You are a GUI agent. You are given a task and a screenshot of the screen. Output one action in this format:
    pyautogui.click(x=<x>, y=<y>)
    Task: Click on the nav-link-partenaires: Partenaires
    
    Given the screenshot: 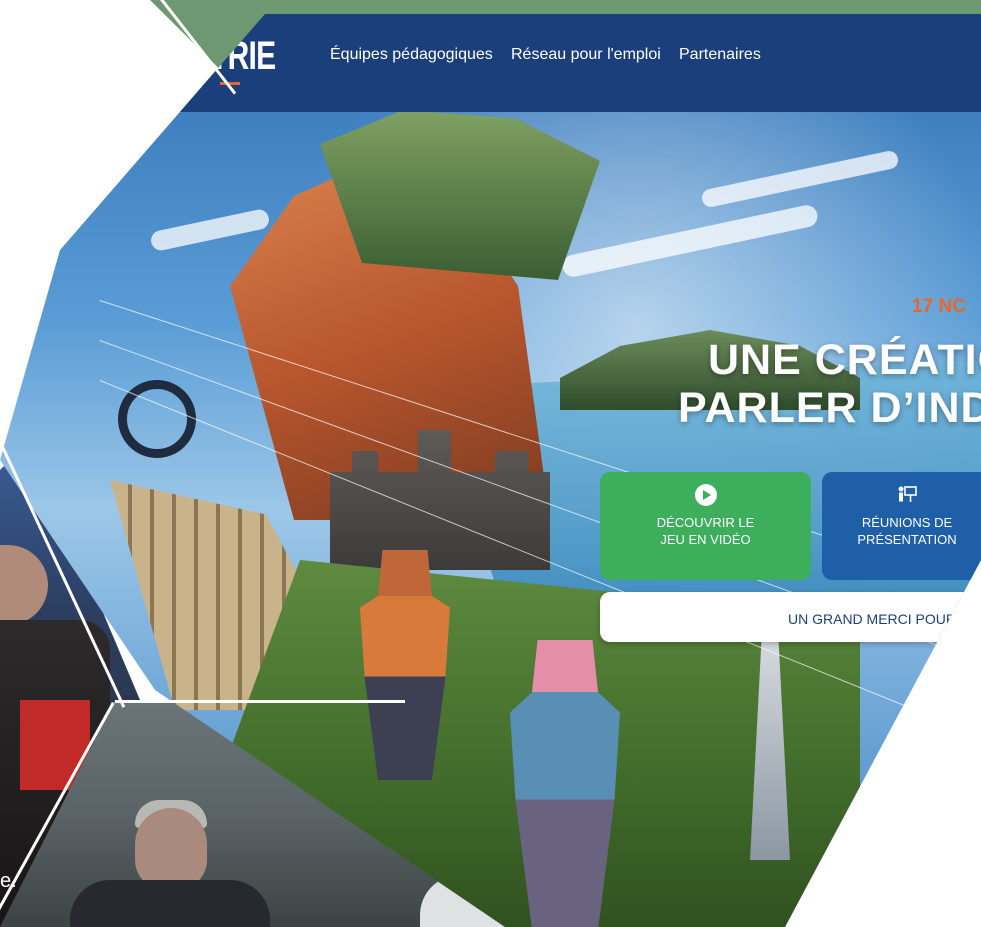 What is the action you would take?
    pyautogui.click(x=720, y=55)
    